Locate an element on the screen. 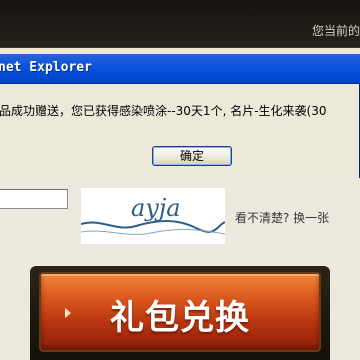 The image size is (360, 360). dialog-titlebar: net Explorer is located at coordinates (180, 69).